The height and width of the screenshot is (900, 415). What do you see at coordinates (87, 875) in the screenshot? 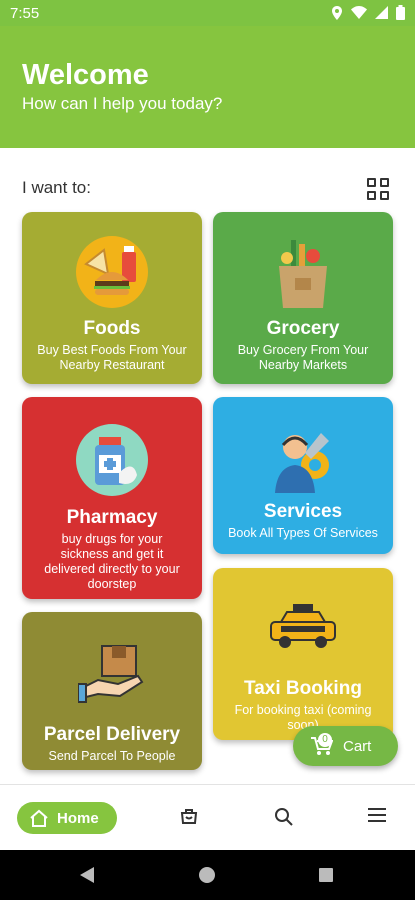
I see `back-icon` at bounding box center [87, 875].